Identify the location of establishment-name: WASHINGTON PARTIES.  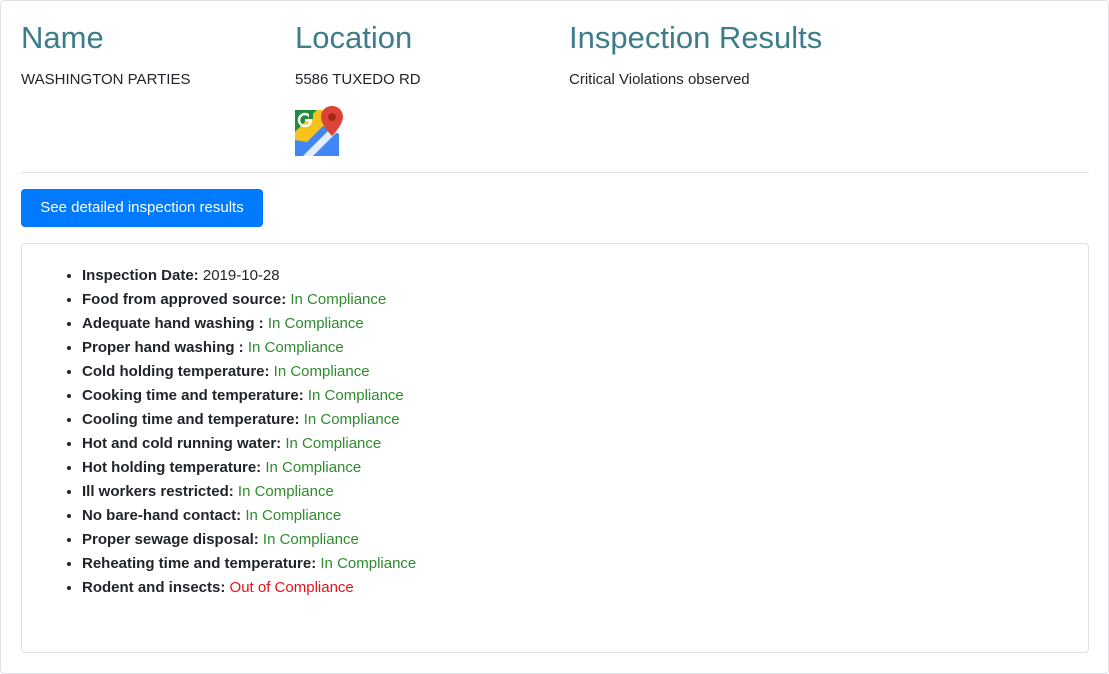
(106, 79).